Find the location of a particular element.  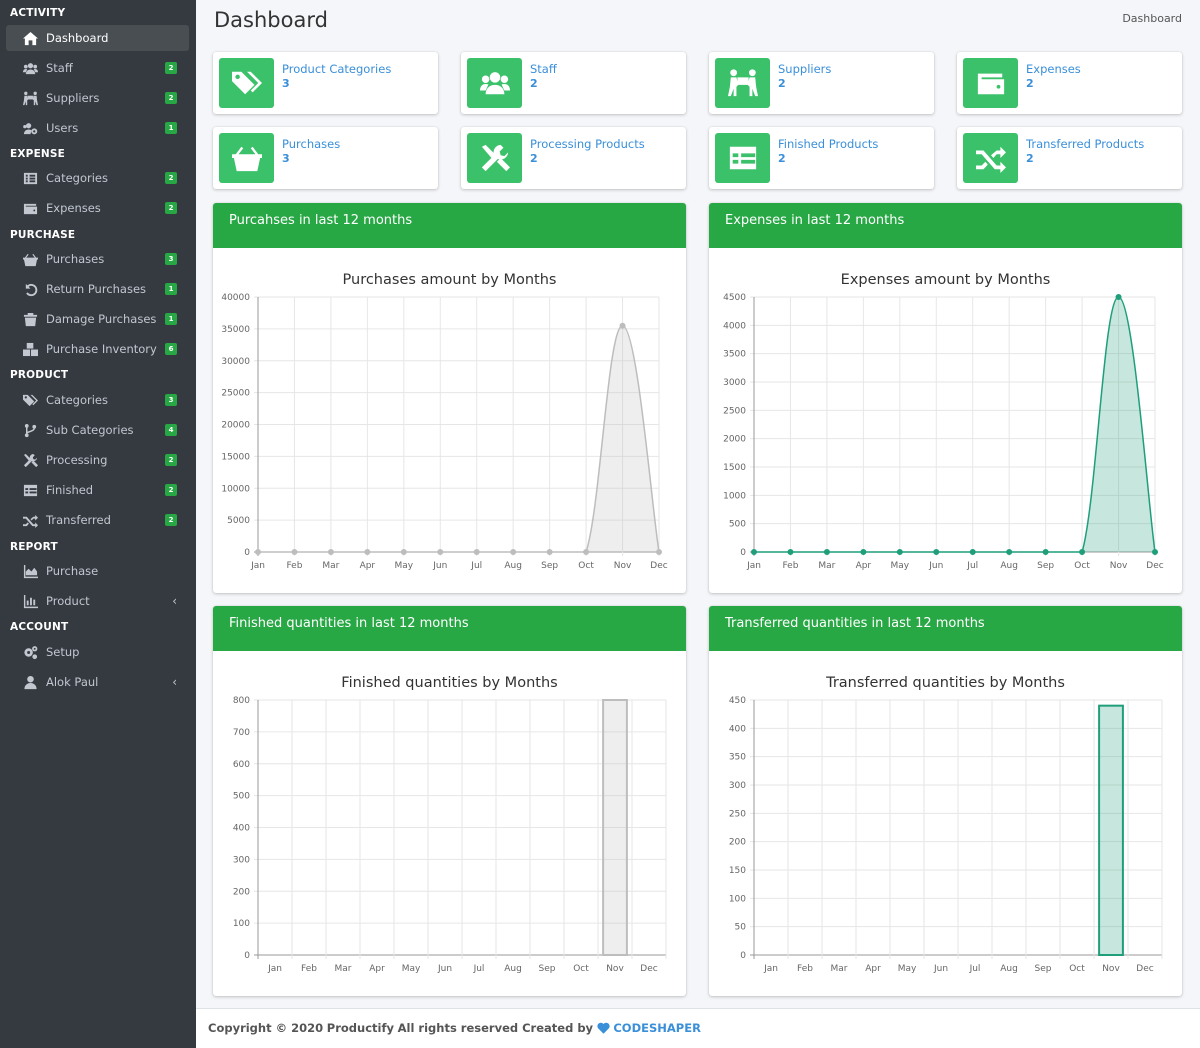

y-tick-label: 450 is located at coordinates (737, 701).